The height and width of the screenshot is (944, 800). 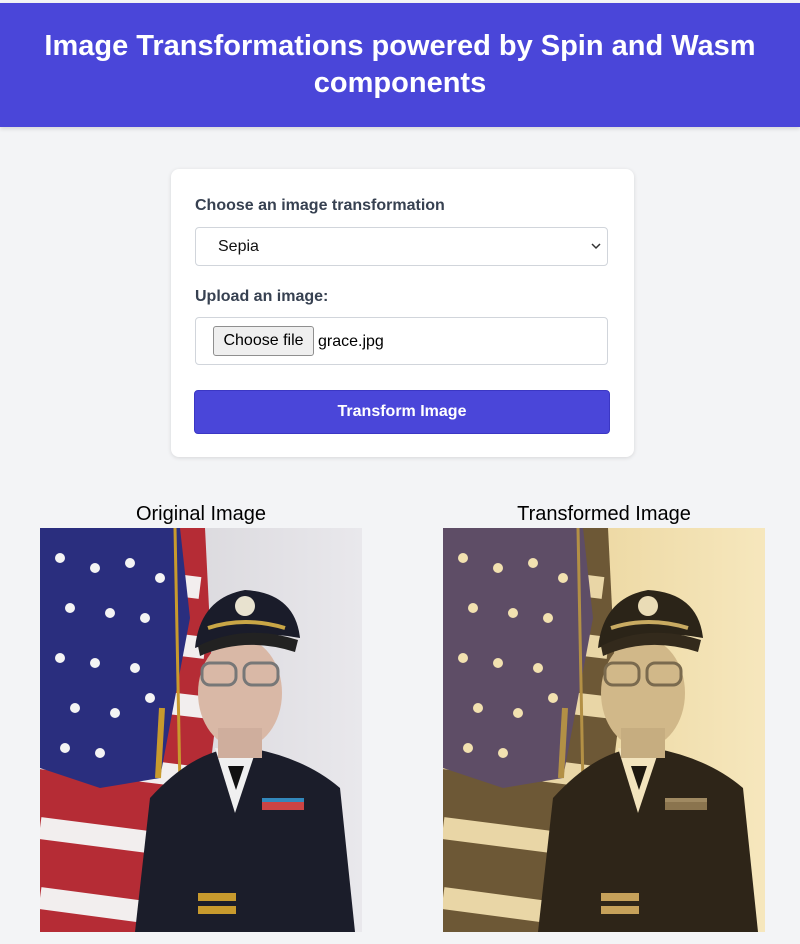 What do you see at coordinates (262, 296) in the screenshot?
I see `upload-label: Upload an image:` at bounding box center [262, 296].